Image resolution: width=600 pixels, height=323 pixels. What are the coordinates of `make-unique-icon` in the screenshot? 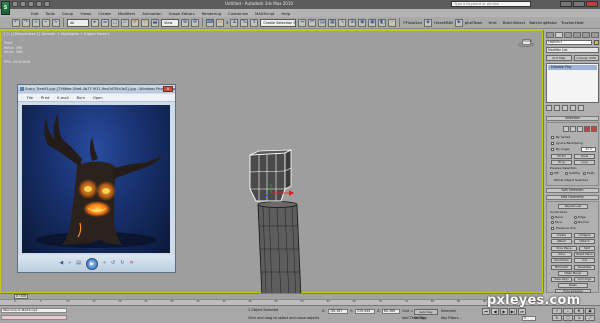 It's located at (565, 108).